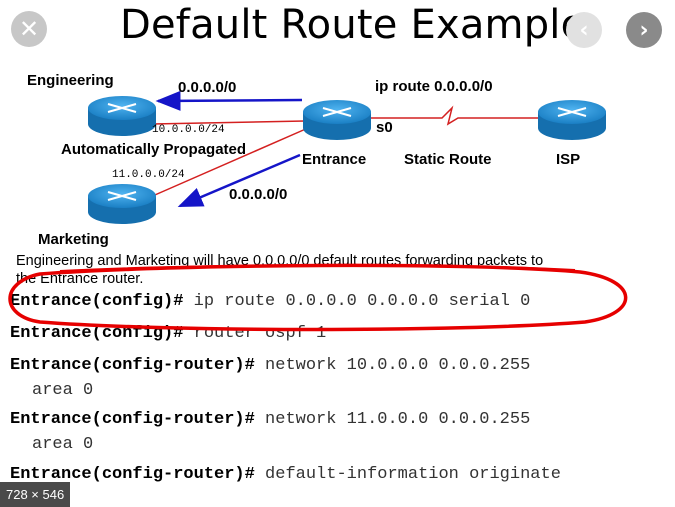  I want to click on marketing-network-label: 11.0.0.0/24, so click(148, 175).